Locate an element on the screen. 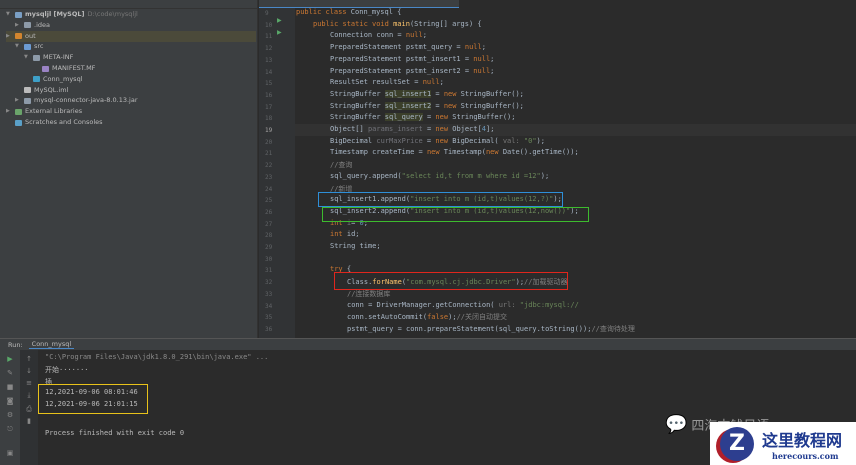 This screenshot has width=856, height=465. code-token: Timestamp createTime = is located at coordinates (378, 152).